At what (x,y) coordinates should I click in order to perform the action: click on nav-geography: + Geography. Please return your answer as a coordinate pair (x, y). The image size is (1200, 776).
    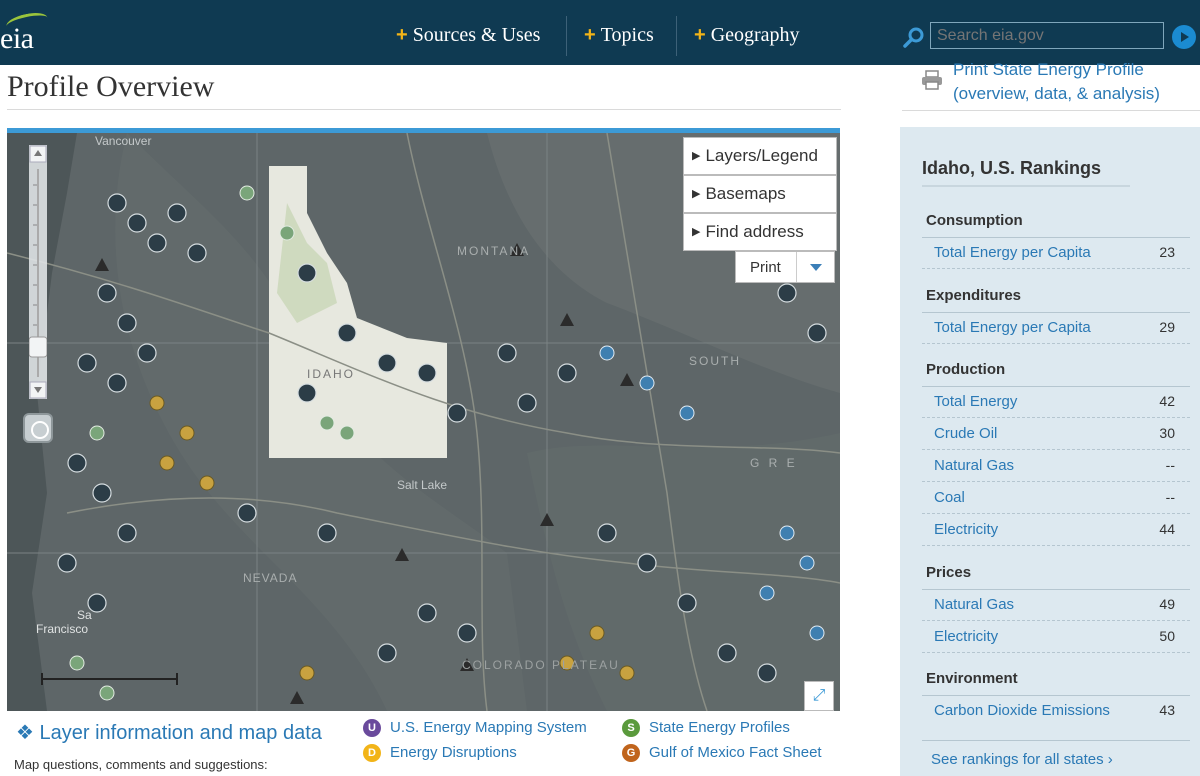
    Looking at the image, I should click on (747, 35).